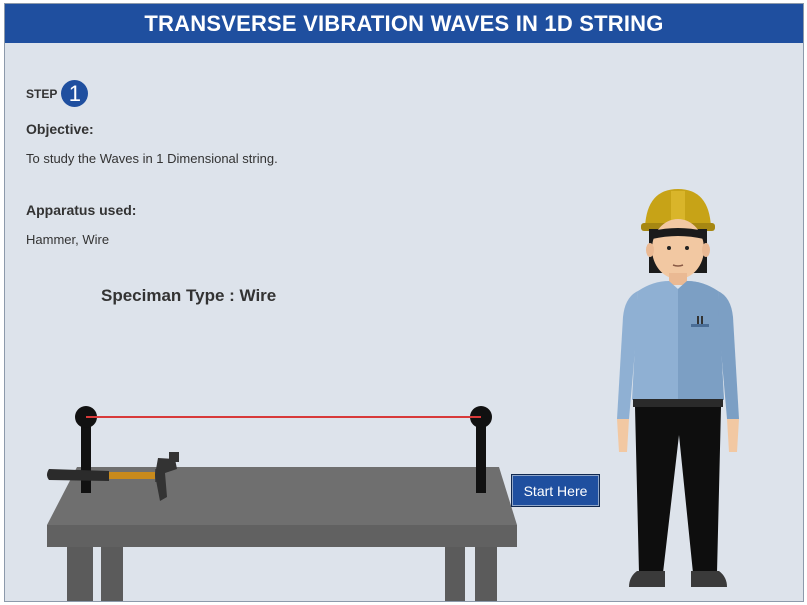 The image size is (807, 605). Describe the element at coordinates (678, 388) in the screenshot. I see `engineer-avatar` at that location.